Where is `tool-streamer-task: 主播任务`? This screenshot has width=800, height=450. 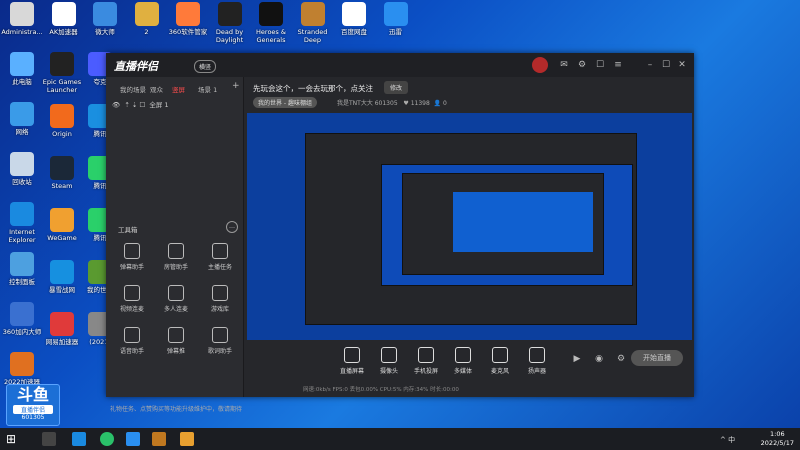
tool-streamer-task: 主播任务 is located at coordinates (220, 257).